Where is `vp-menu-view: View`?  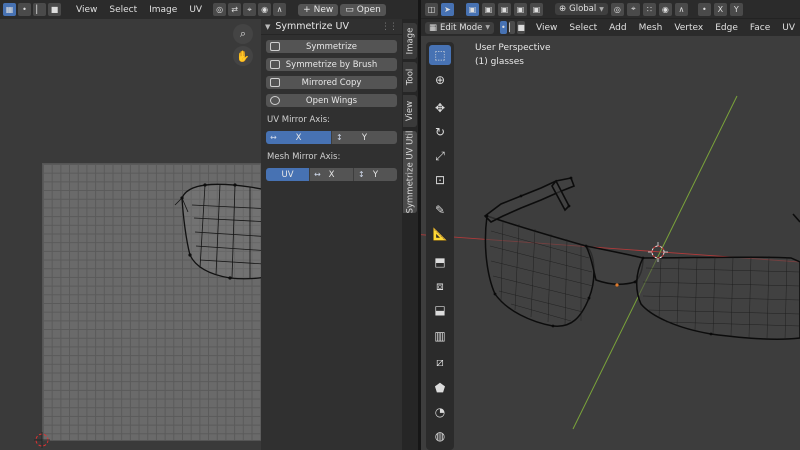 vp-menu-view: View is located at coordinates (546, 28).